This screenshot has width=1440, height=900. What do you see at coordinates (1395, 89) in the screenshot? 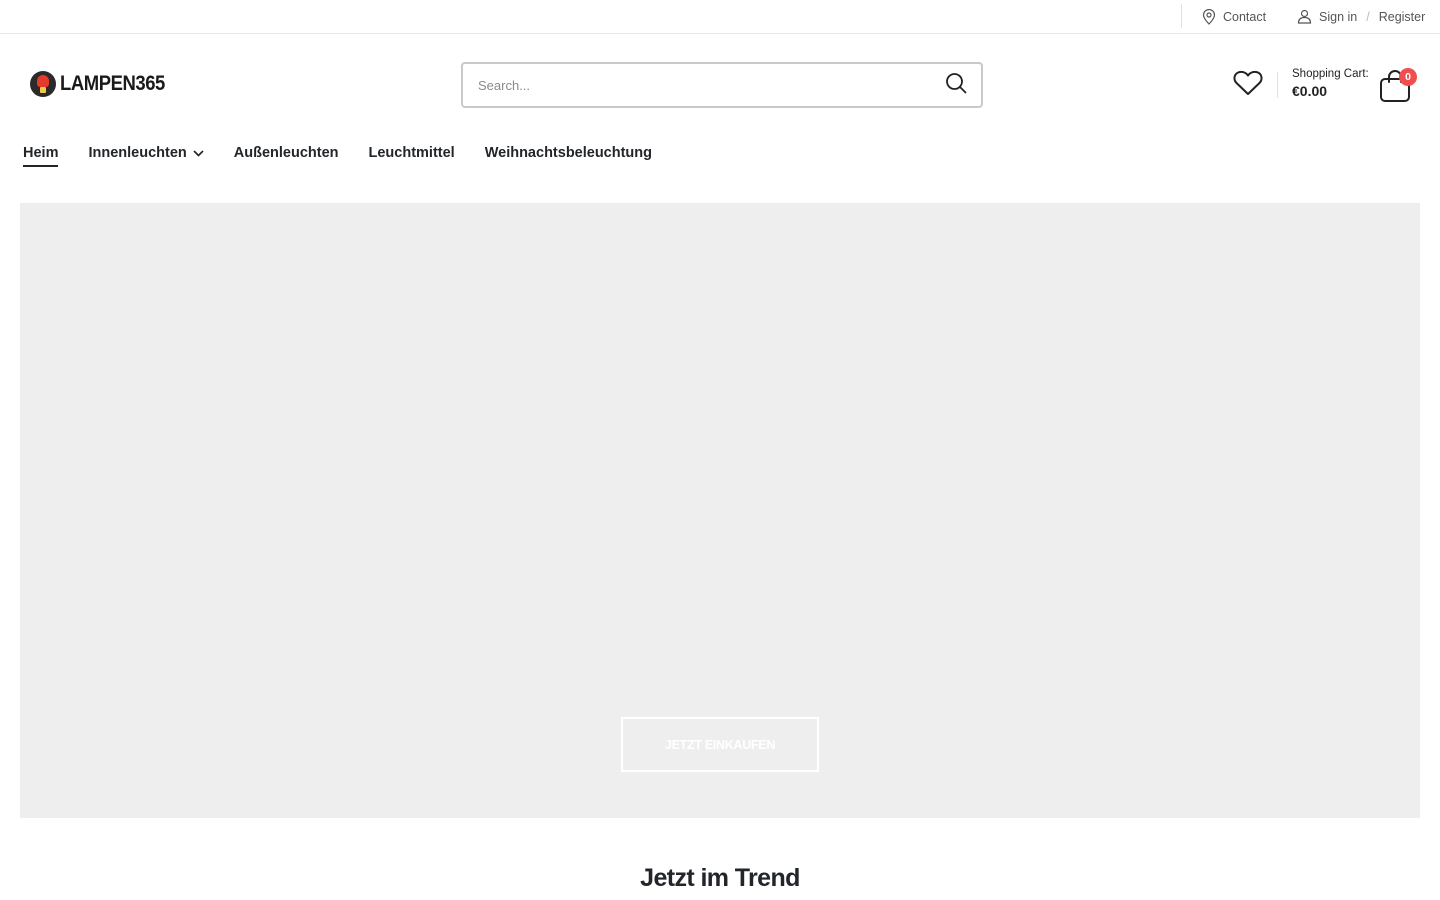
I see `shopping-bag-icon` at bounding box center [1395, 89].